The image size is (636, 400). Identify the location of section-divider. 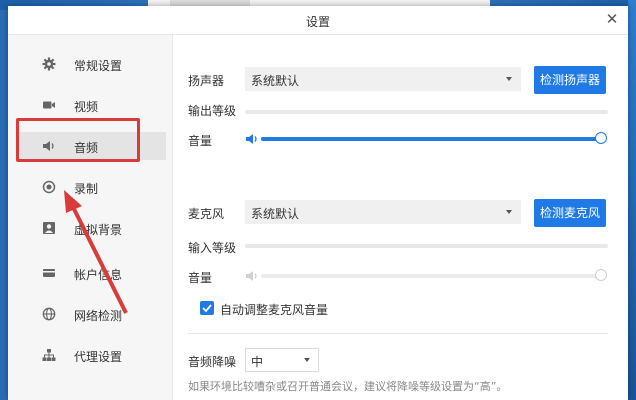
(398, 333).